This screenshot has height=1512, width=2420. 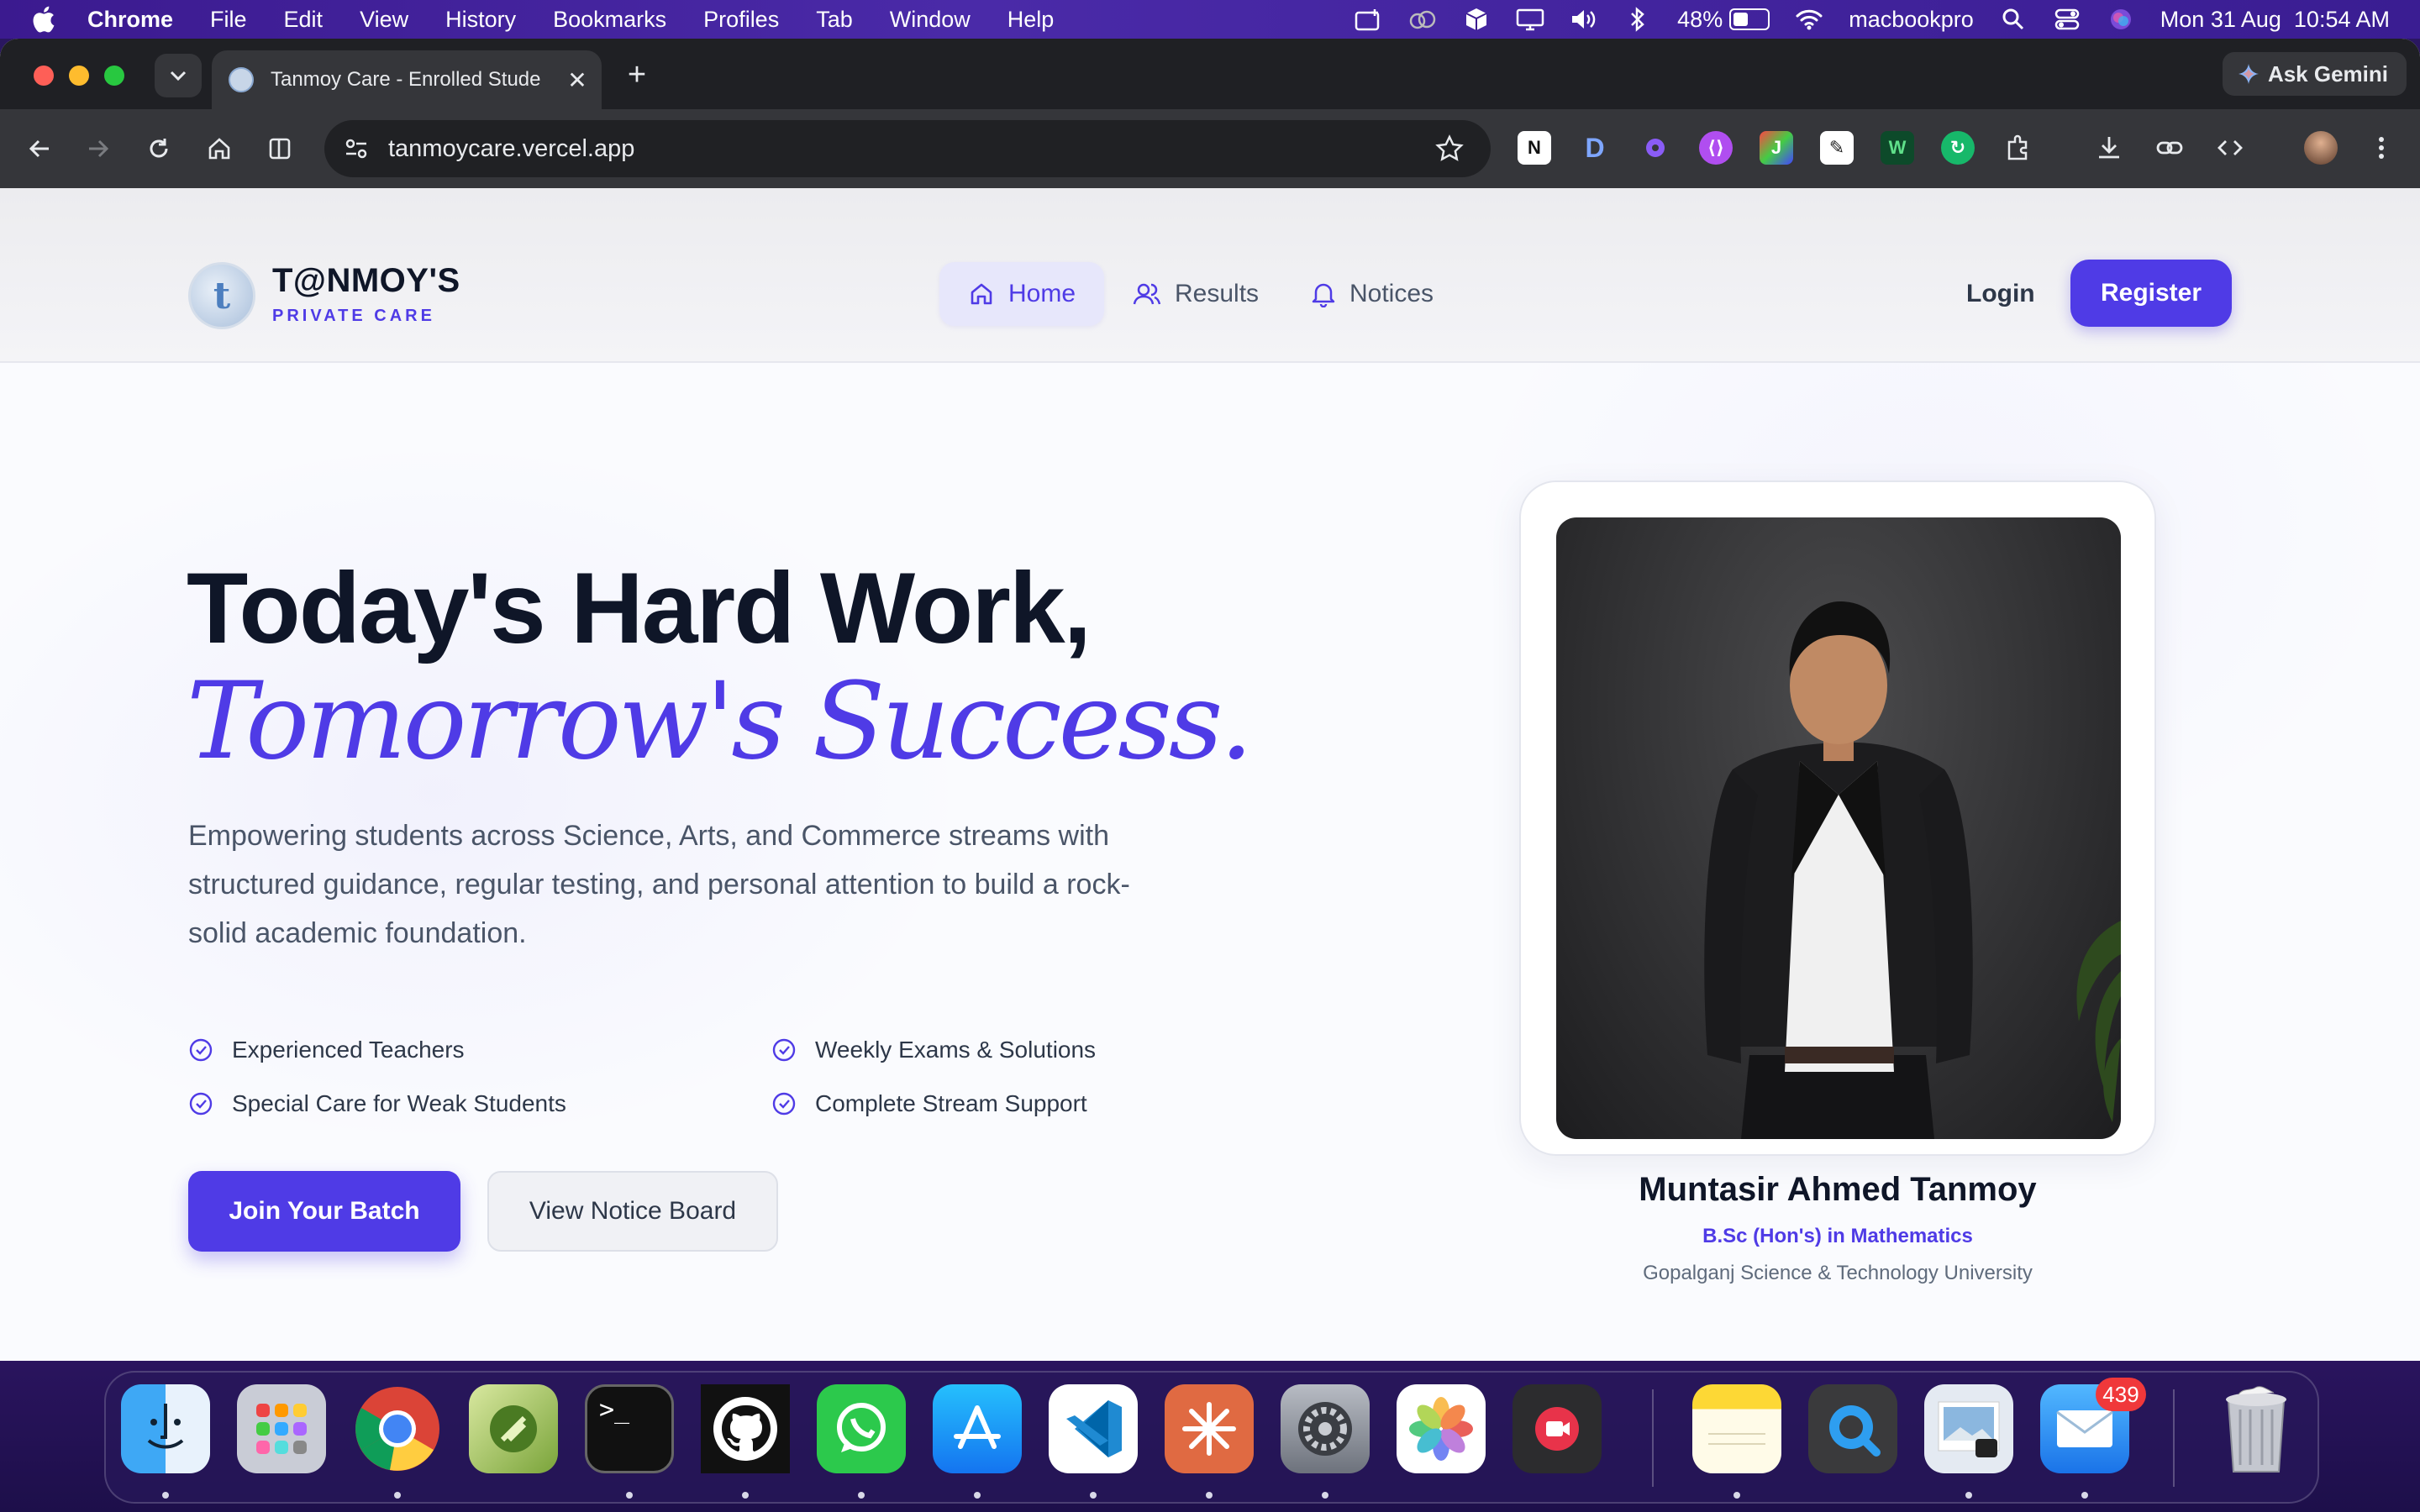 What do you see at coordinates (42, 19) in the screenshot?
I see `apple-icon` at bounding box center [42, 19].